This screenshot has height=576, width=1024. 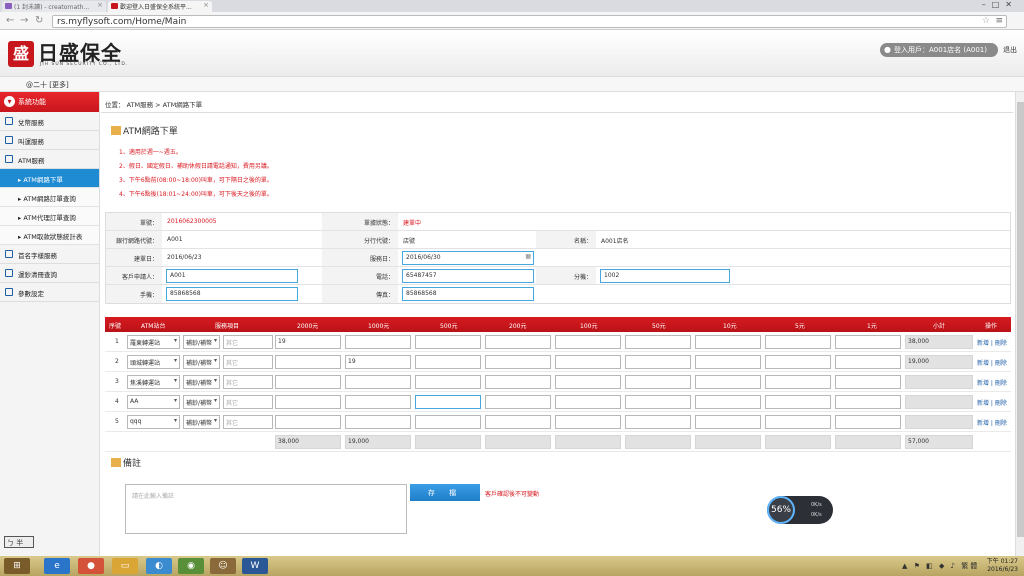 What do you see at coordinates (91, 566) in the screenshot?
I see `media-icon: ●` at bounding box center [91, 566].